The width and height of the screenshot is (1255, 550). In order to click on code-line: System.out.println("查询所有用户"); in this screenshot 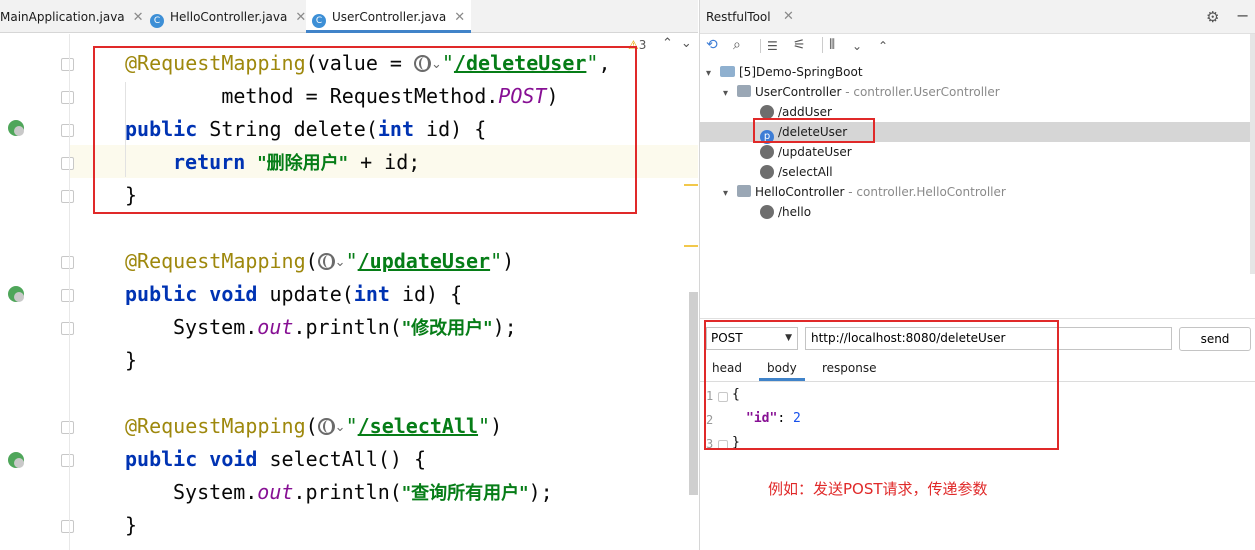, I will do `click(363, 492)`.